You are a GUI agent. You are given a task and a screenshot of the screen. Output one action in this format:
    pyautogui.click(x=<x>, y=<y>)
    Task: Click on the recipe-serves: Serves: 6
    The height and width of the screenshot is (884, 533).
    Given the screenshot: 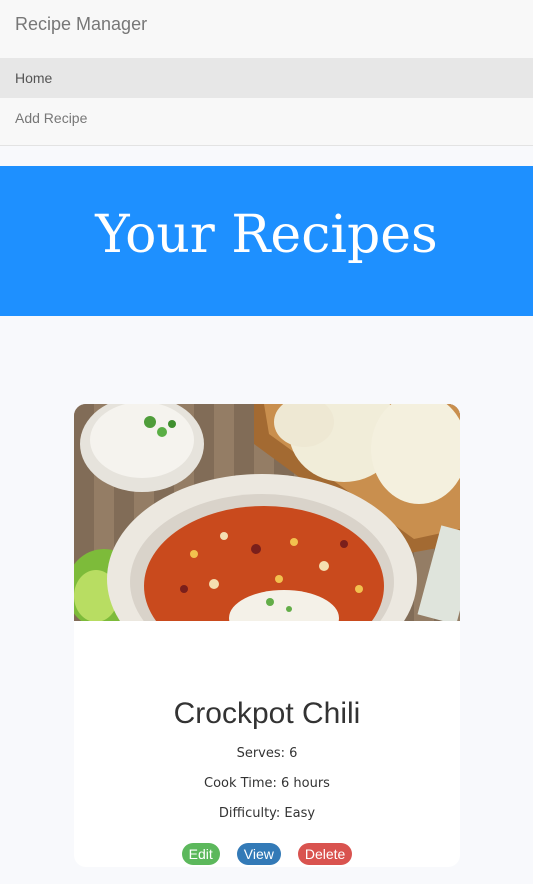 What is the action you would take?
    pyautogui.click(x=267, y=753)
    